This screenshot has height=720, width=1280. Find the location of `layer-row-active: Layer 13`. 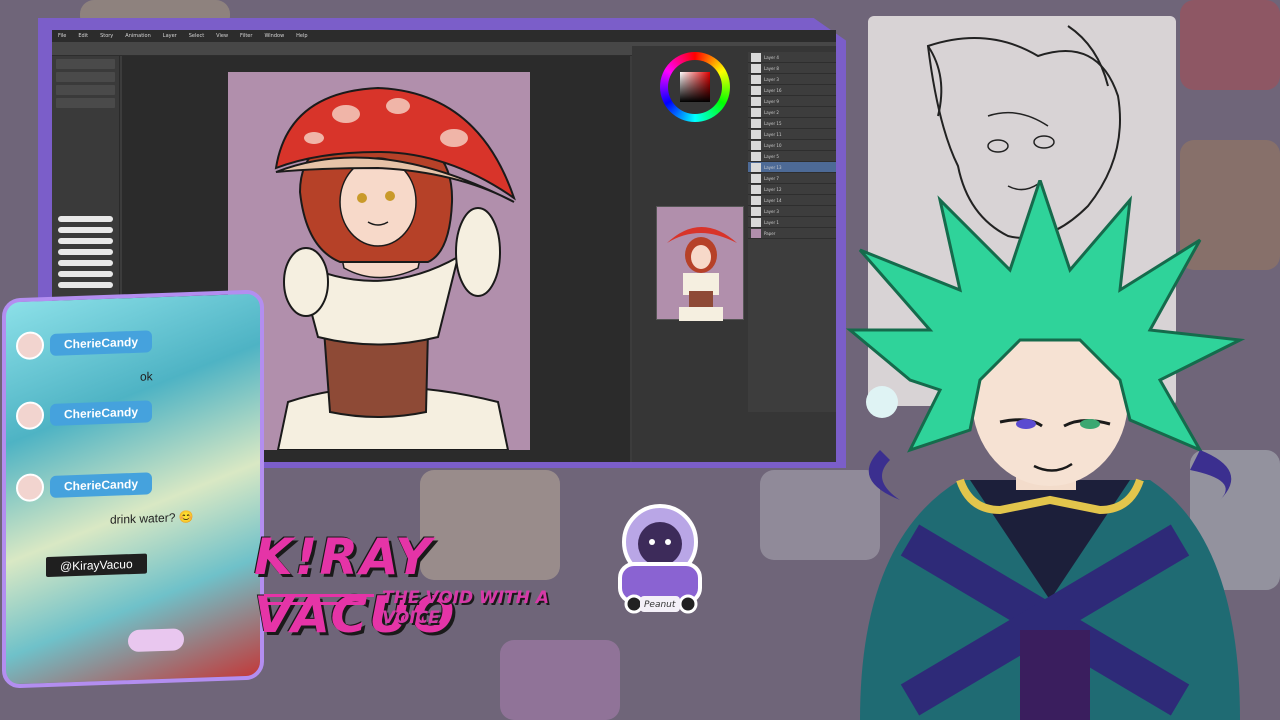

layer-row-active: Layer 13 is located at coordinates (792, 167).